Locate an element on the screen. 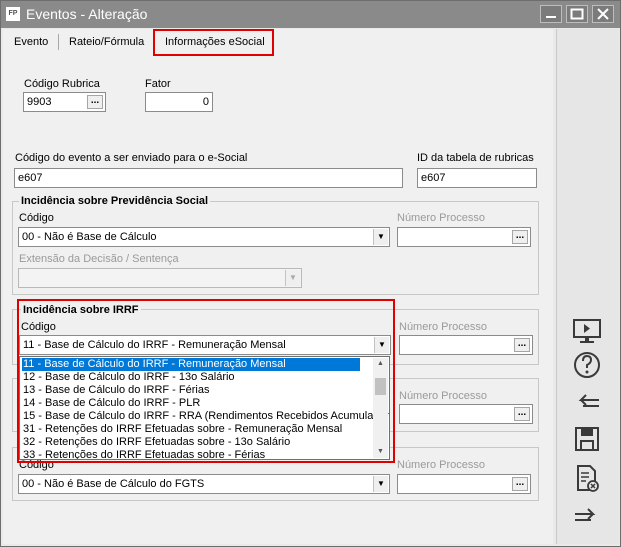 This screenshot has height=547, width=621. fgts-codigo-select: 00 - Não é Base de Cálculo do FGTS ▼ is located at coordinates (204, 484).